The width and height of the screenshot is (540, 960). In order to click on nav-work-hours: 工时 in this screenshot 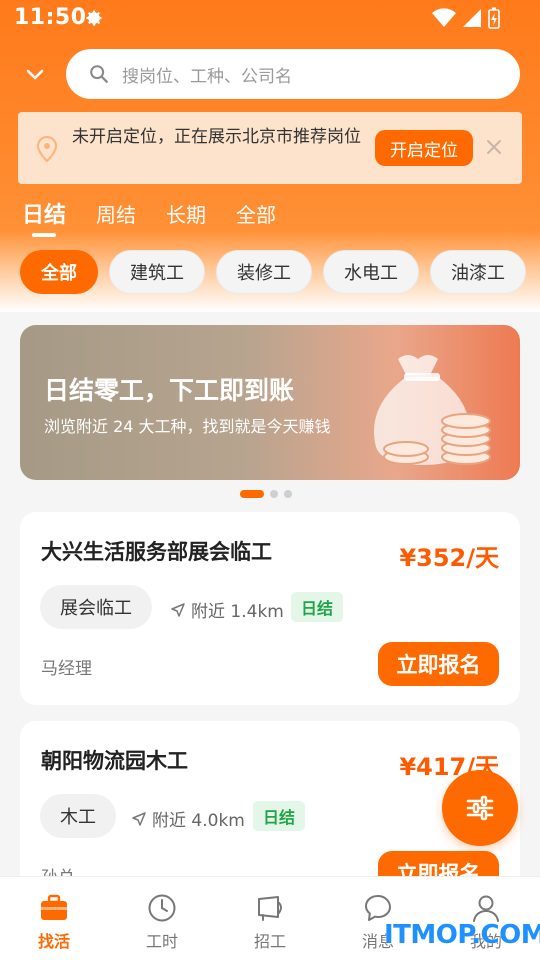, I will do `click(162, 918)`.